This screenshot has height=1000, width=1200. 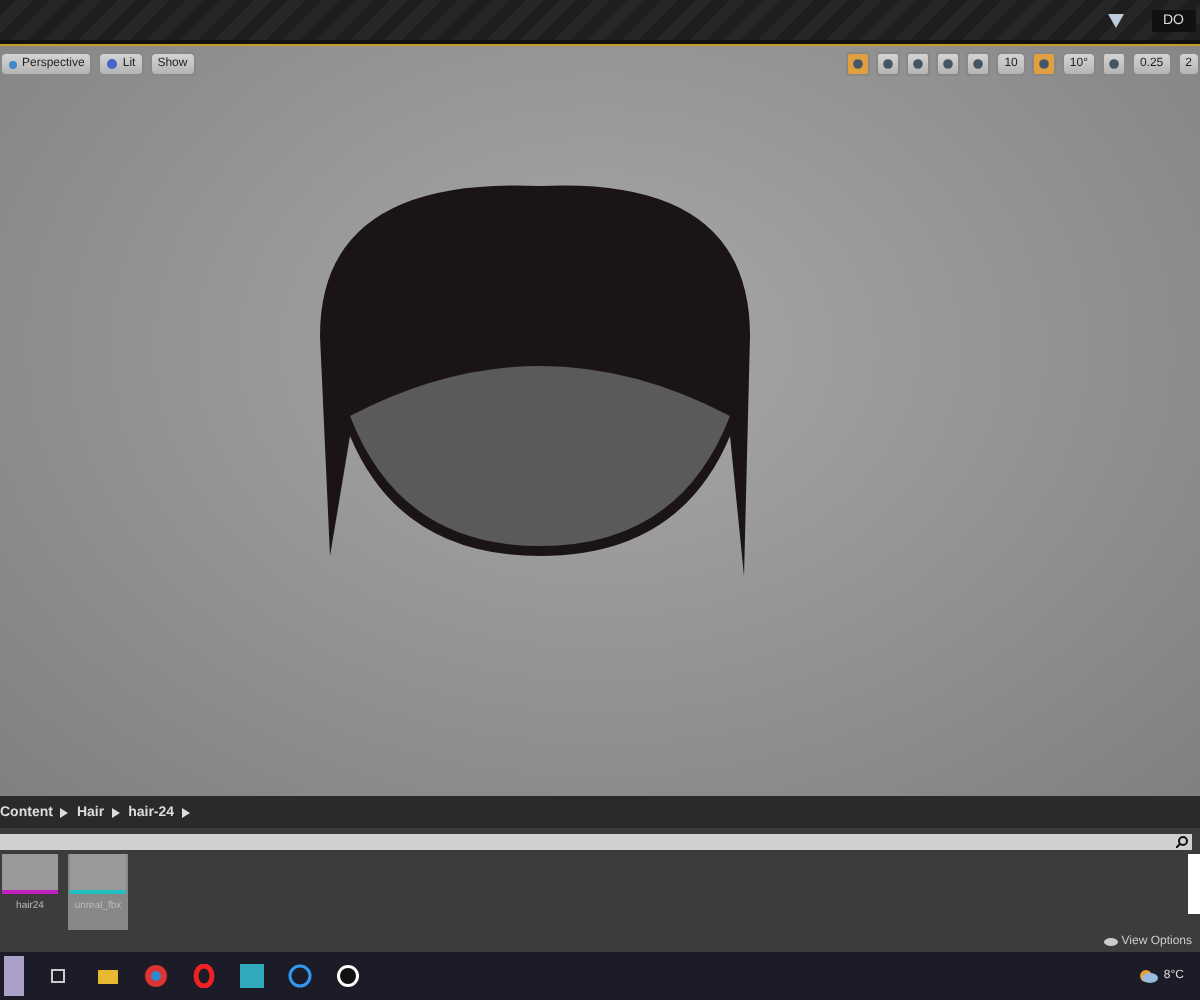 What do you see at coordinates (1182, 842) in the screenshot?
I see `search-icon` at bounding box center [1182, 842].